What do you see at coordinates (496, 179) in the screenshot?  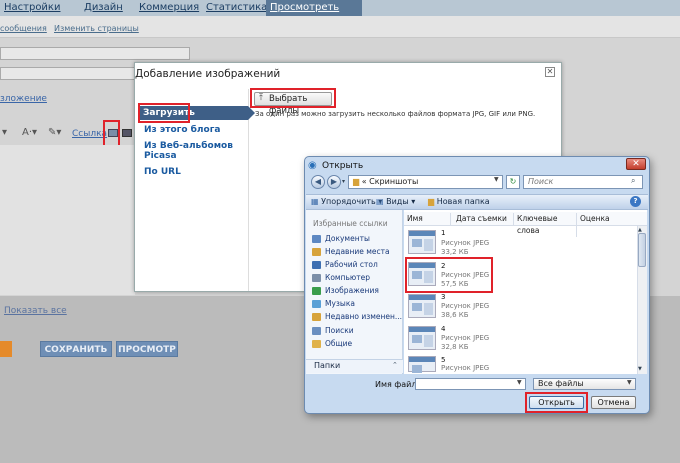 I see `address-dropdown-icon: ▼` at bounding box center [496, 179].